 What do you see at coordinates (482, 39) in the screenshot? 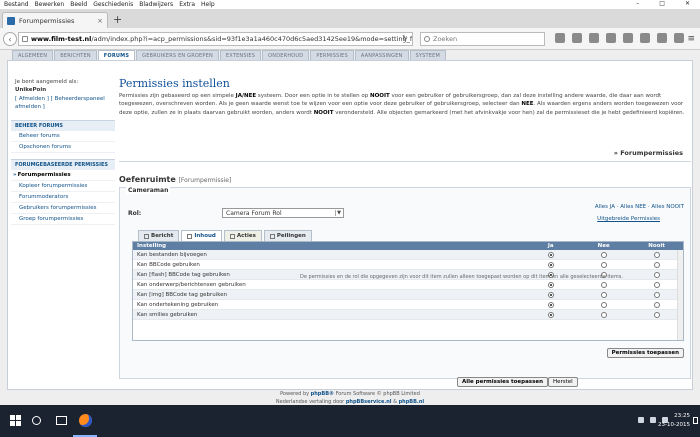
I see `search-input: Zoeken` at bounding box center [482, 39].